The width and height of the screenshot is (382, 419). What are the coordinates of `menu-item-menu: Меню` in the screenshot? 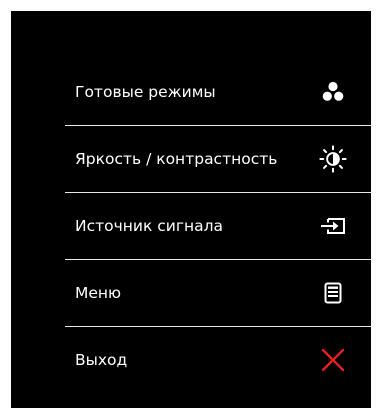 It's located at (218, 293).